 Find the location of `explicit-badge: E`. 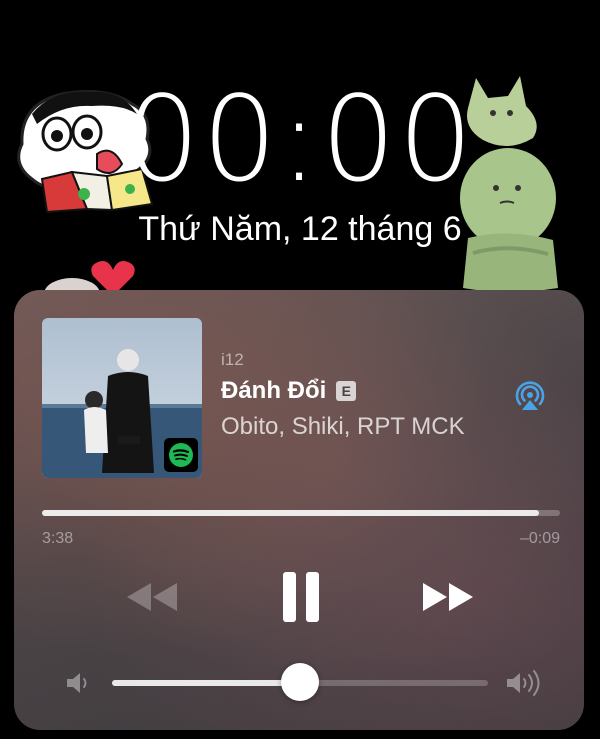

explicit-badge: E is located at coordinates (346, 391).